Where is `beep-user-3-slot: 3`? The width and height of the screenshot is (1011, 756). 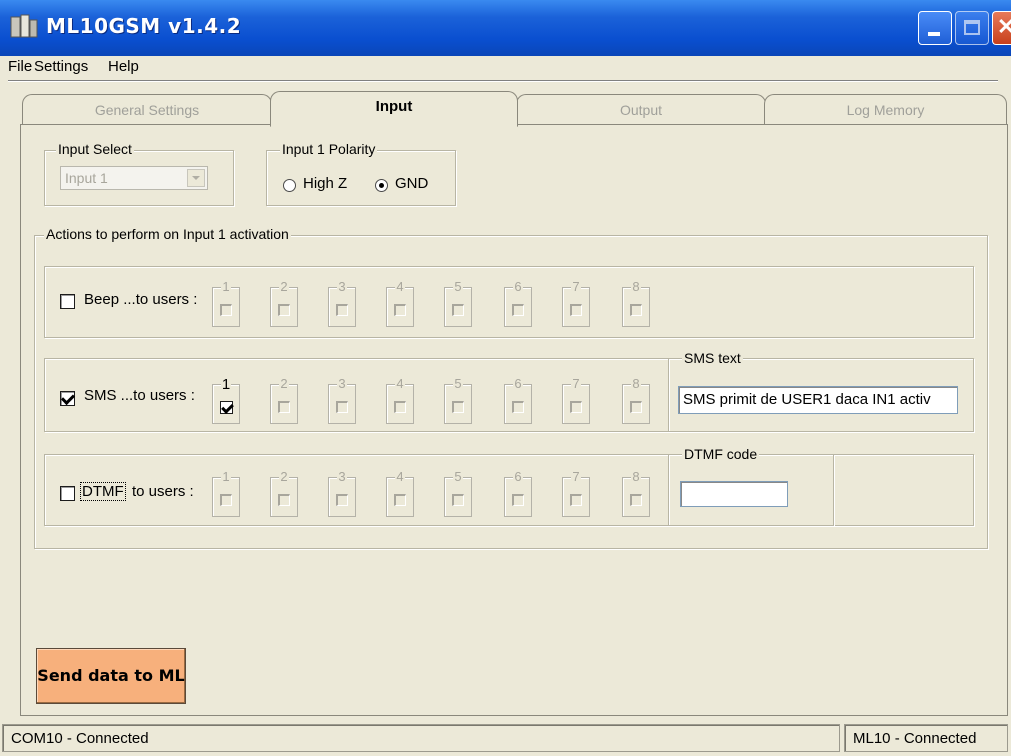
beep-user-3-slot: 3 is located at coordinates (342, 303).